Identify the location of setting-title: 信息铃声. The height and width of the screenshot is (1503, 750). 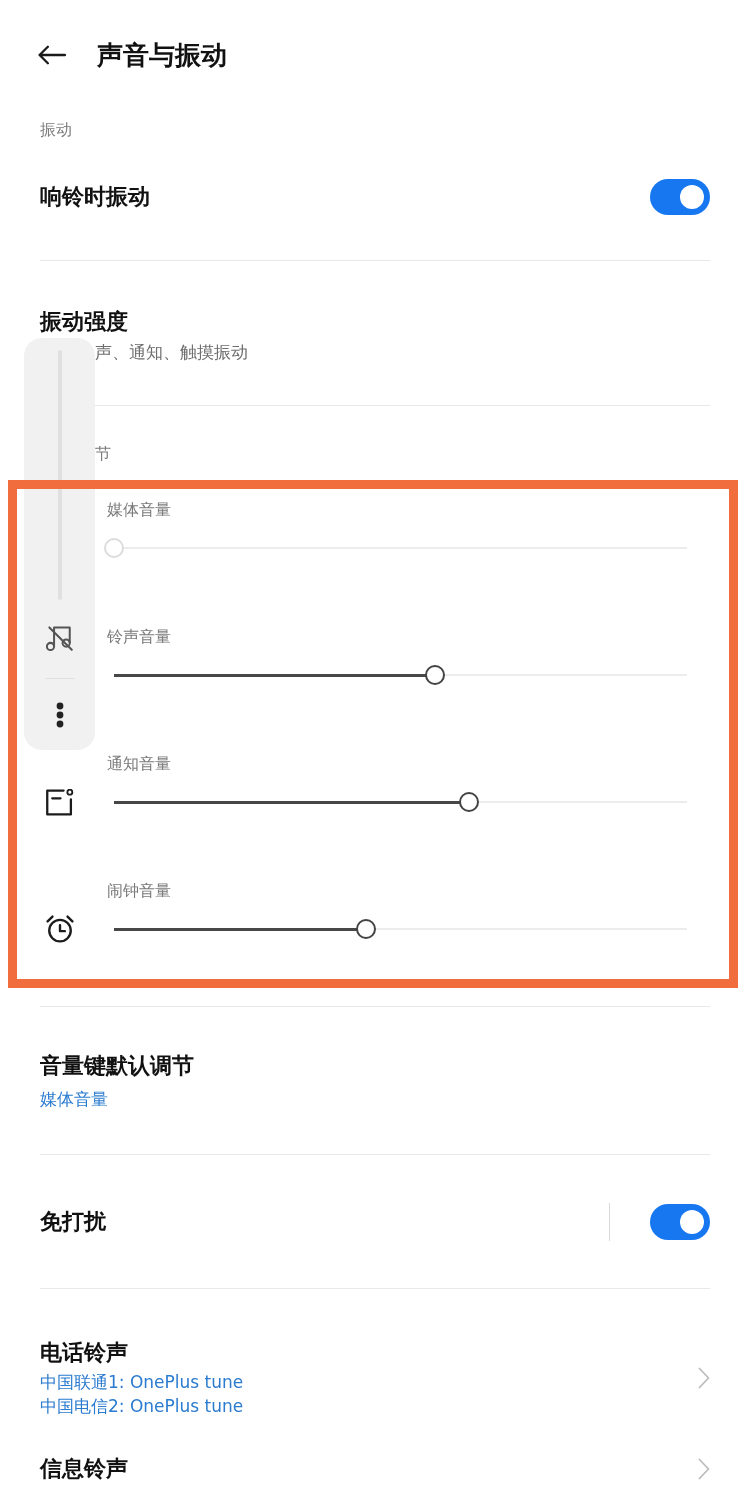
(84, 1469).